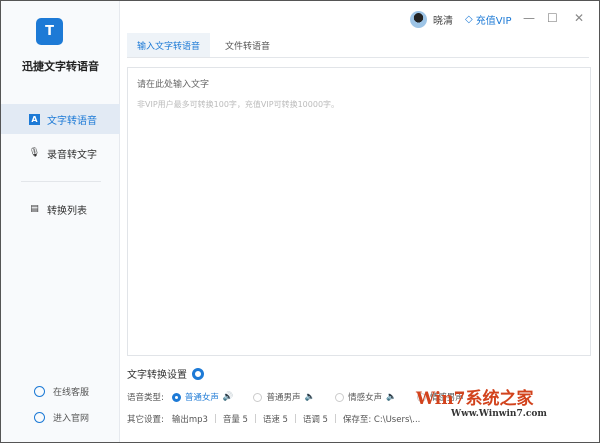 This screenshot has width=600, height=443. I want to click on watermark: Win7系统之家 Www.Winwin7.com, so click(481, 401).